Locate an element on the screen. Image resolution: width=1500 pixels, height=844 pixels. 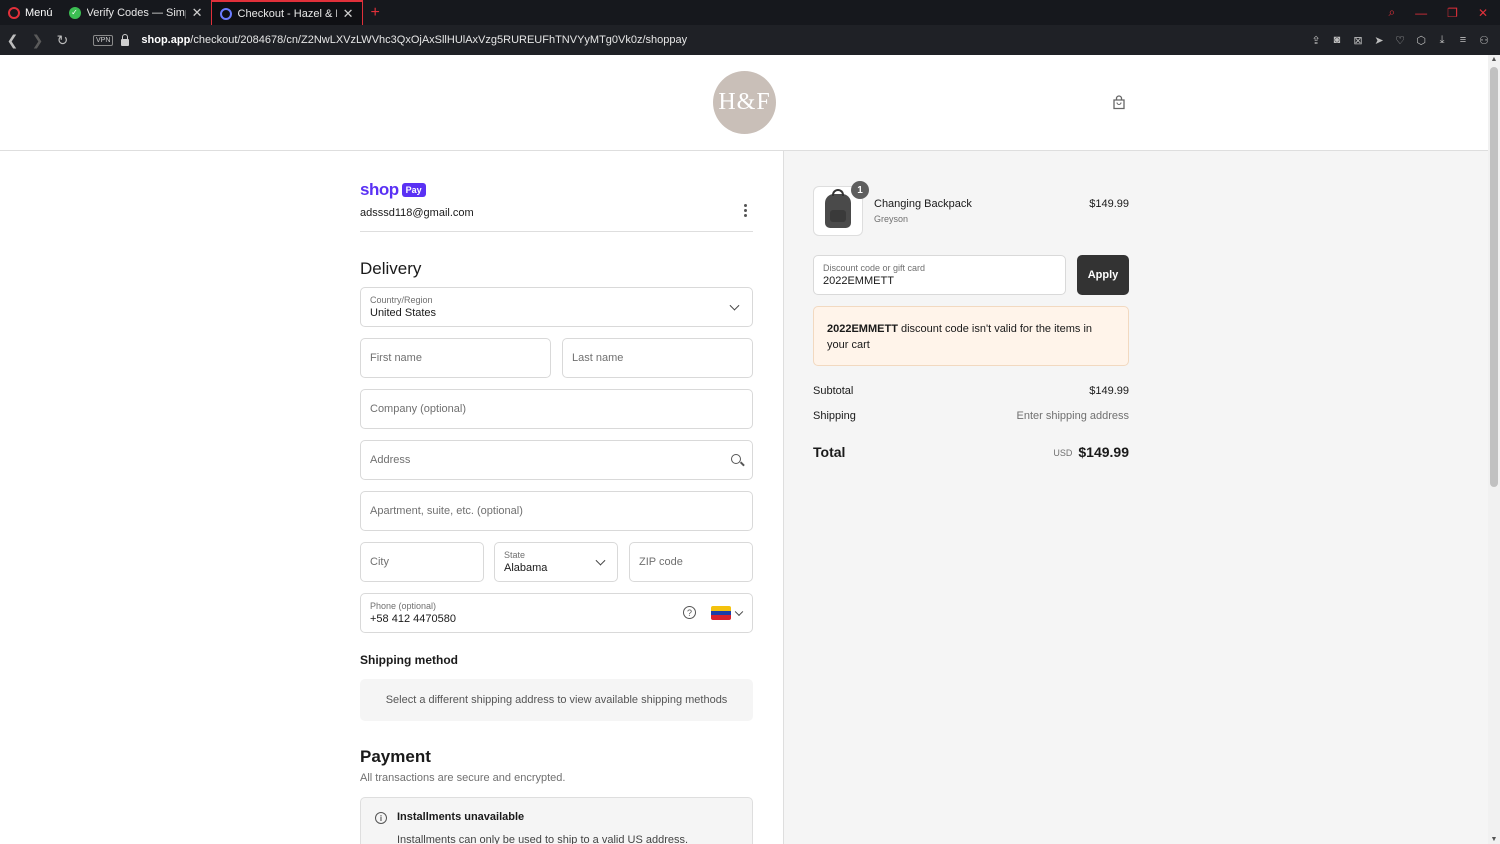
product-price: $149.99 is located at coordinates (1109, 204).